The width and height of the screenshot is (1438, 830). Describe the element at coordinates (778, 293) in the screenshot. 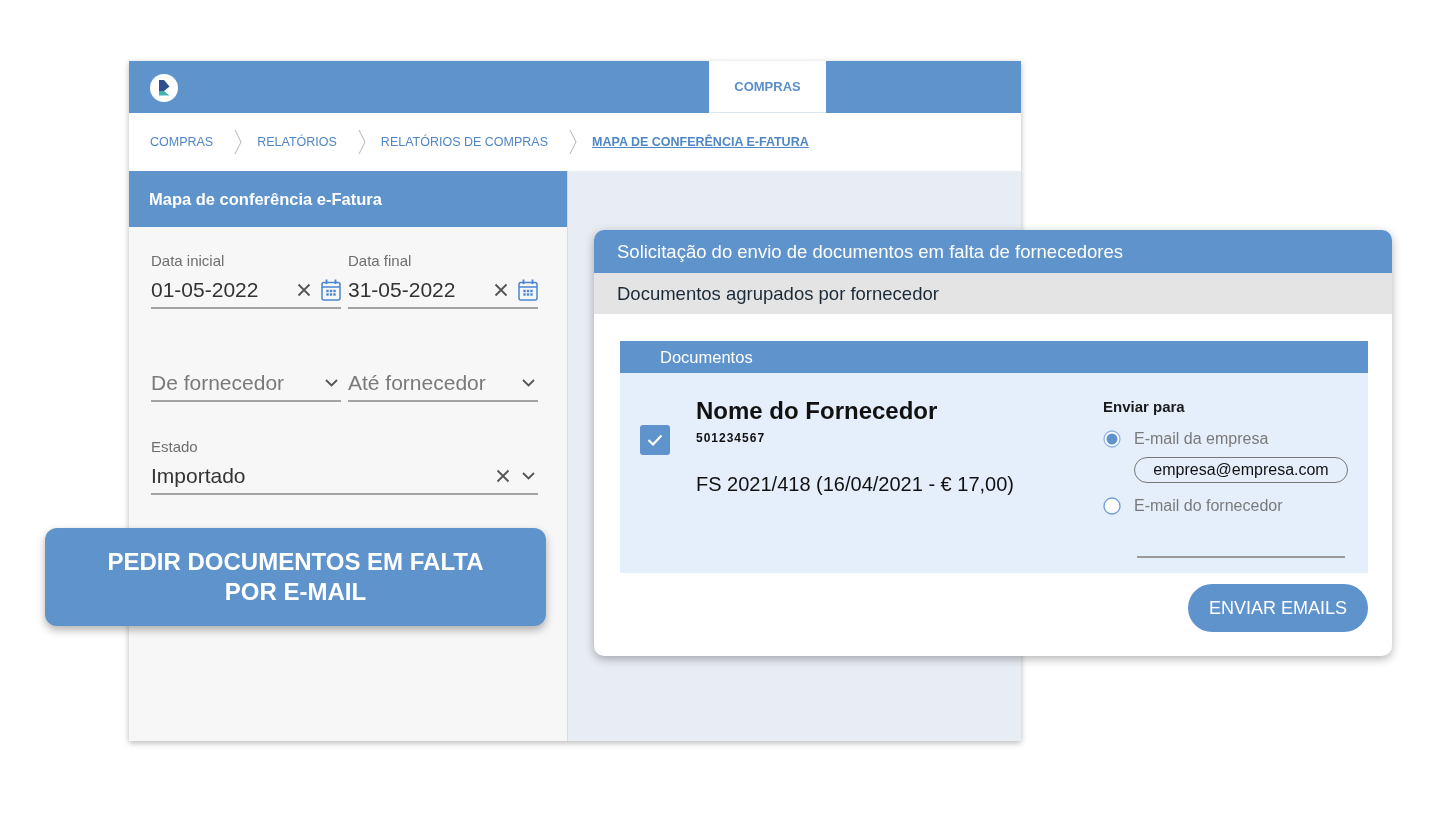

I see `dialog-subtitle: Documentos agrupados por fornecedor` at that location.